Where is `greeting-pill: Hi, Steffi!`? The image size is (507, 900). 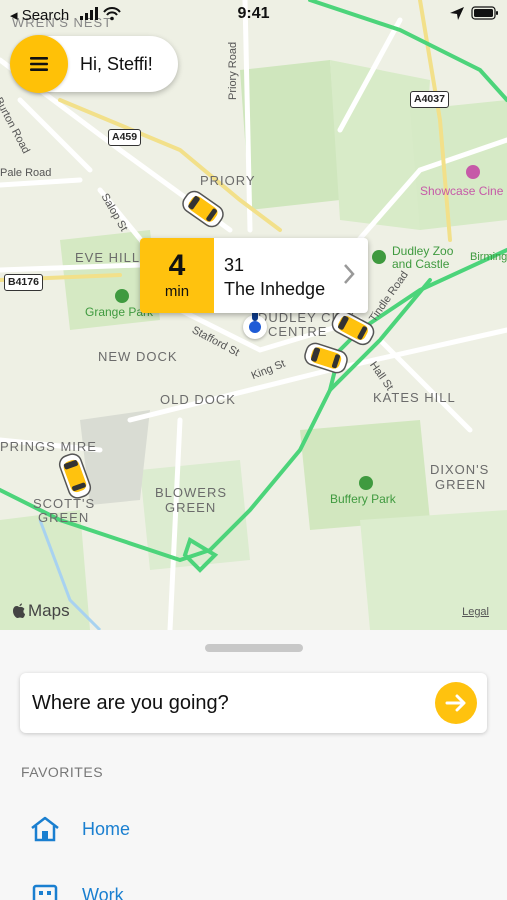 greeting-pill: Hi, Steffi! is located at coordinates (94, 64).